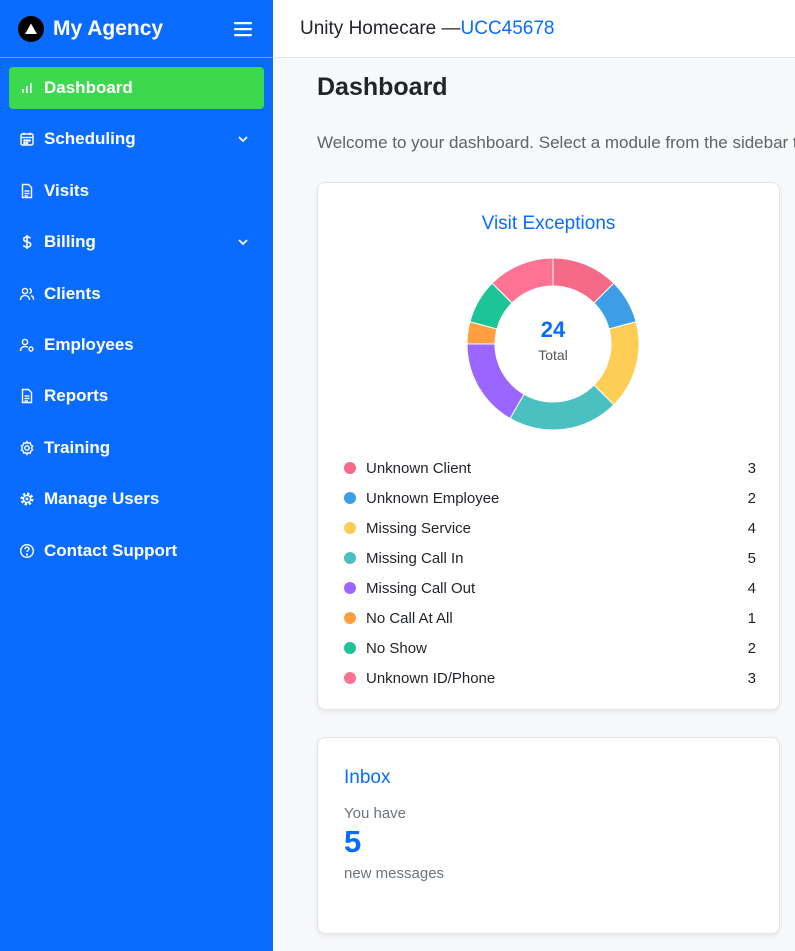 The image size is (795, 951). What do you see at coordinates (136, 396) in the screenshot?
I see `sidebar-item-reports: Reports` at bounding box center [136, 396].